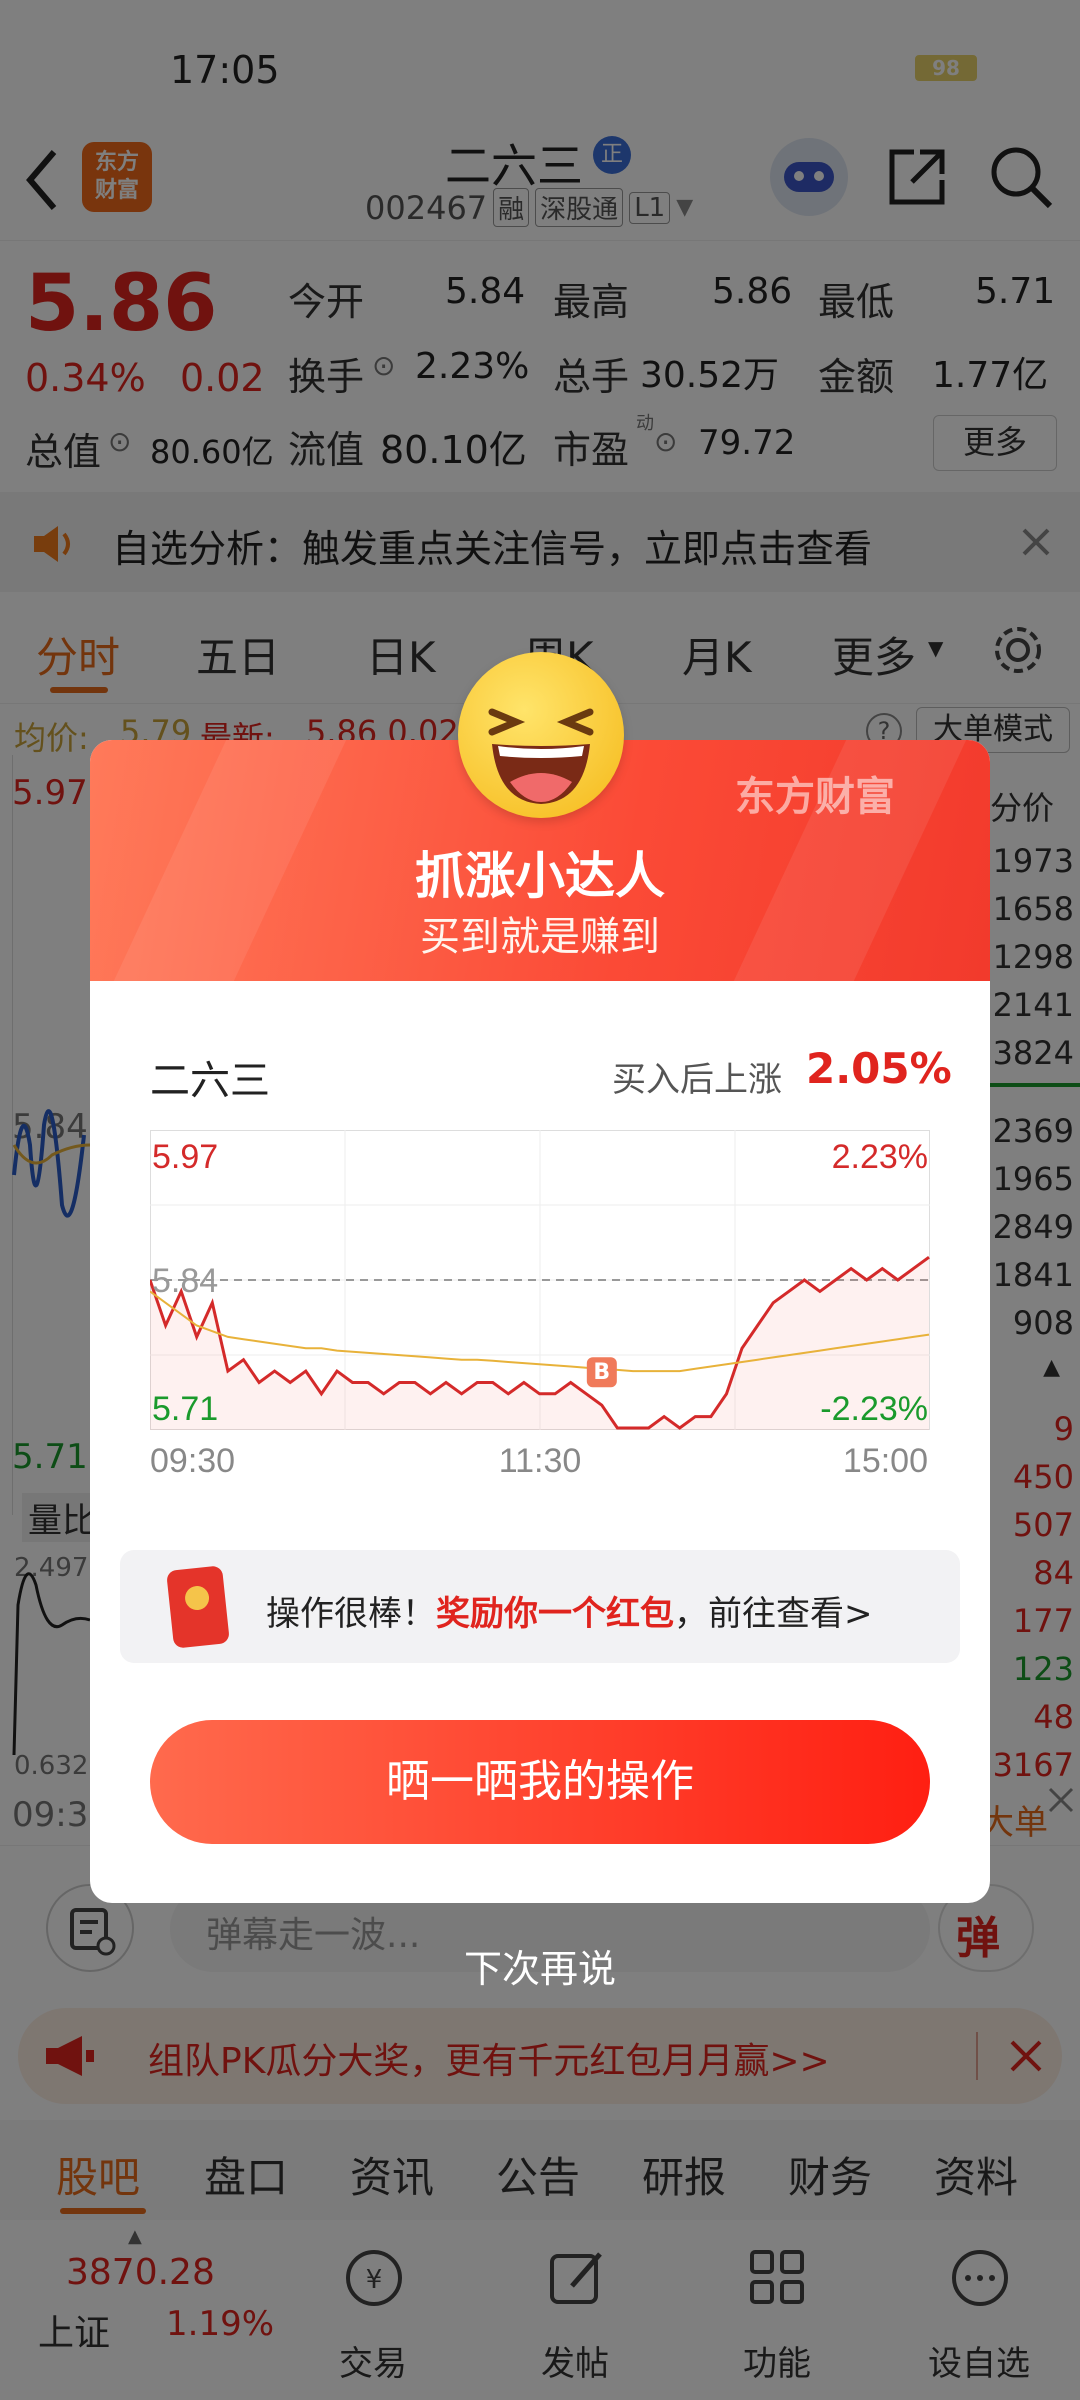 This screenshot has height=2400, width=1080. Describe the element at coordinates (185, 1157) in the screenshot. I see `y-label-top: 5.97` at that location.